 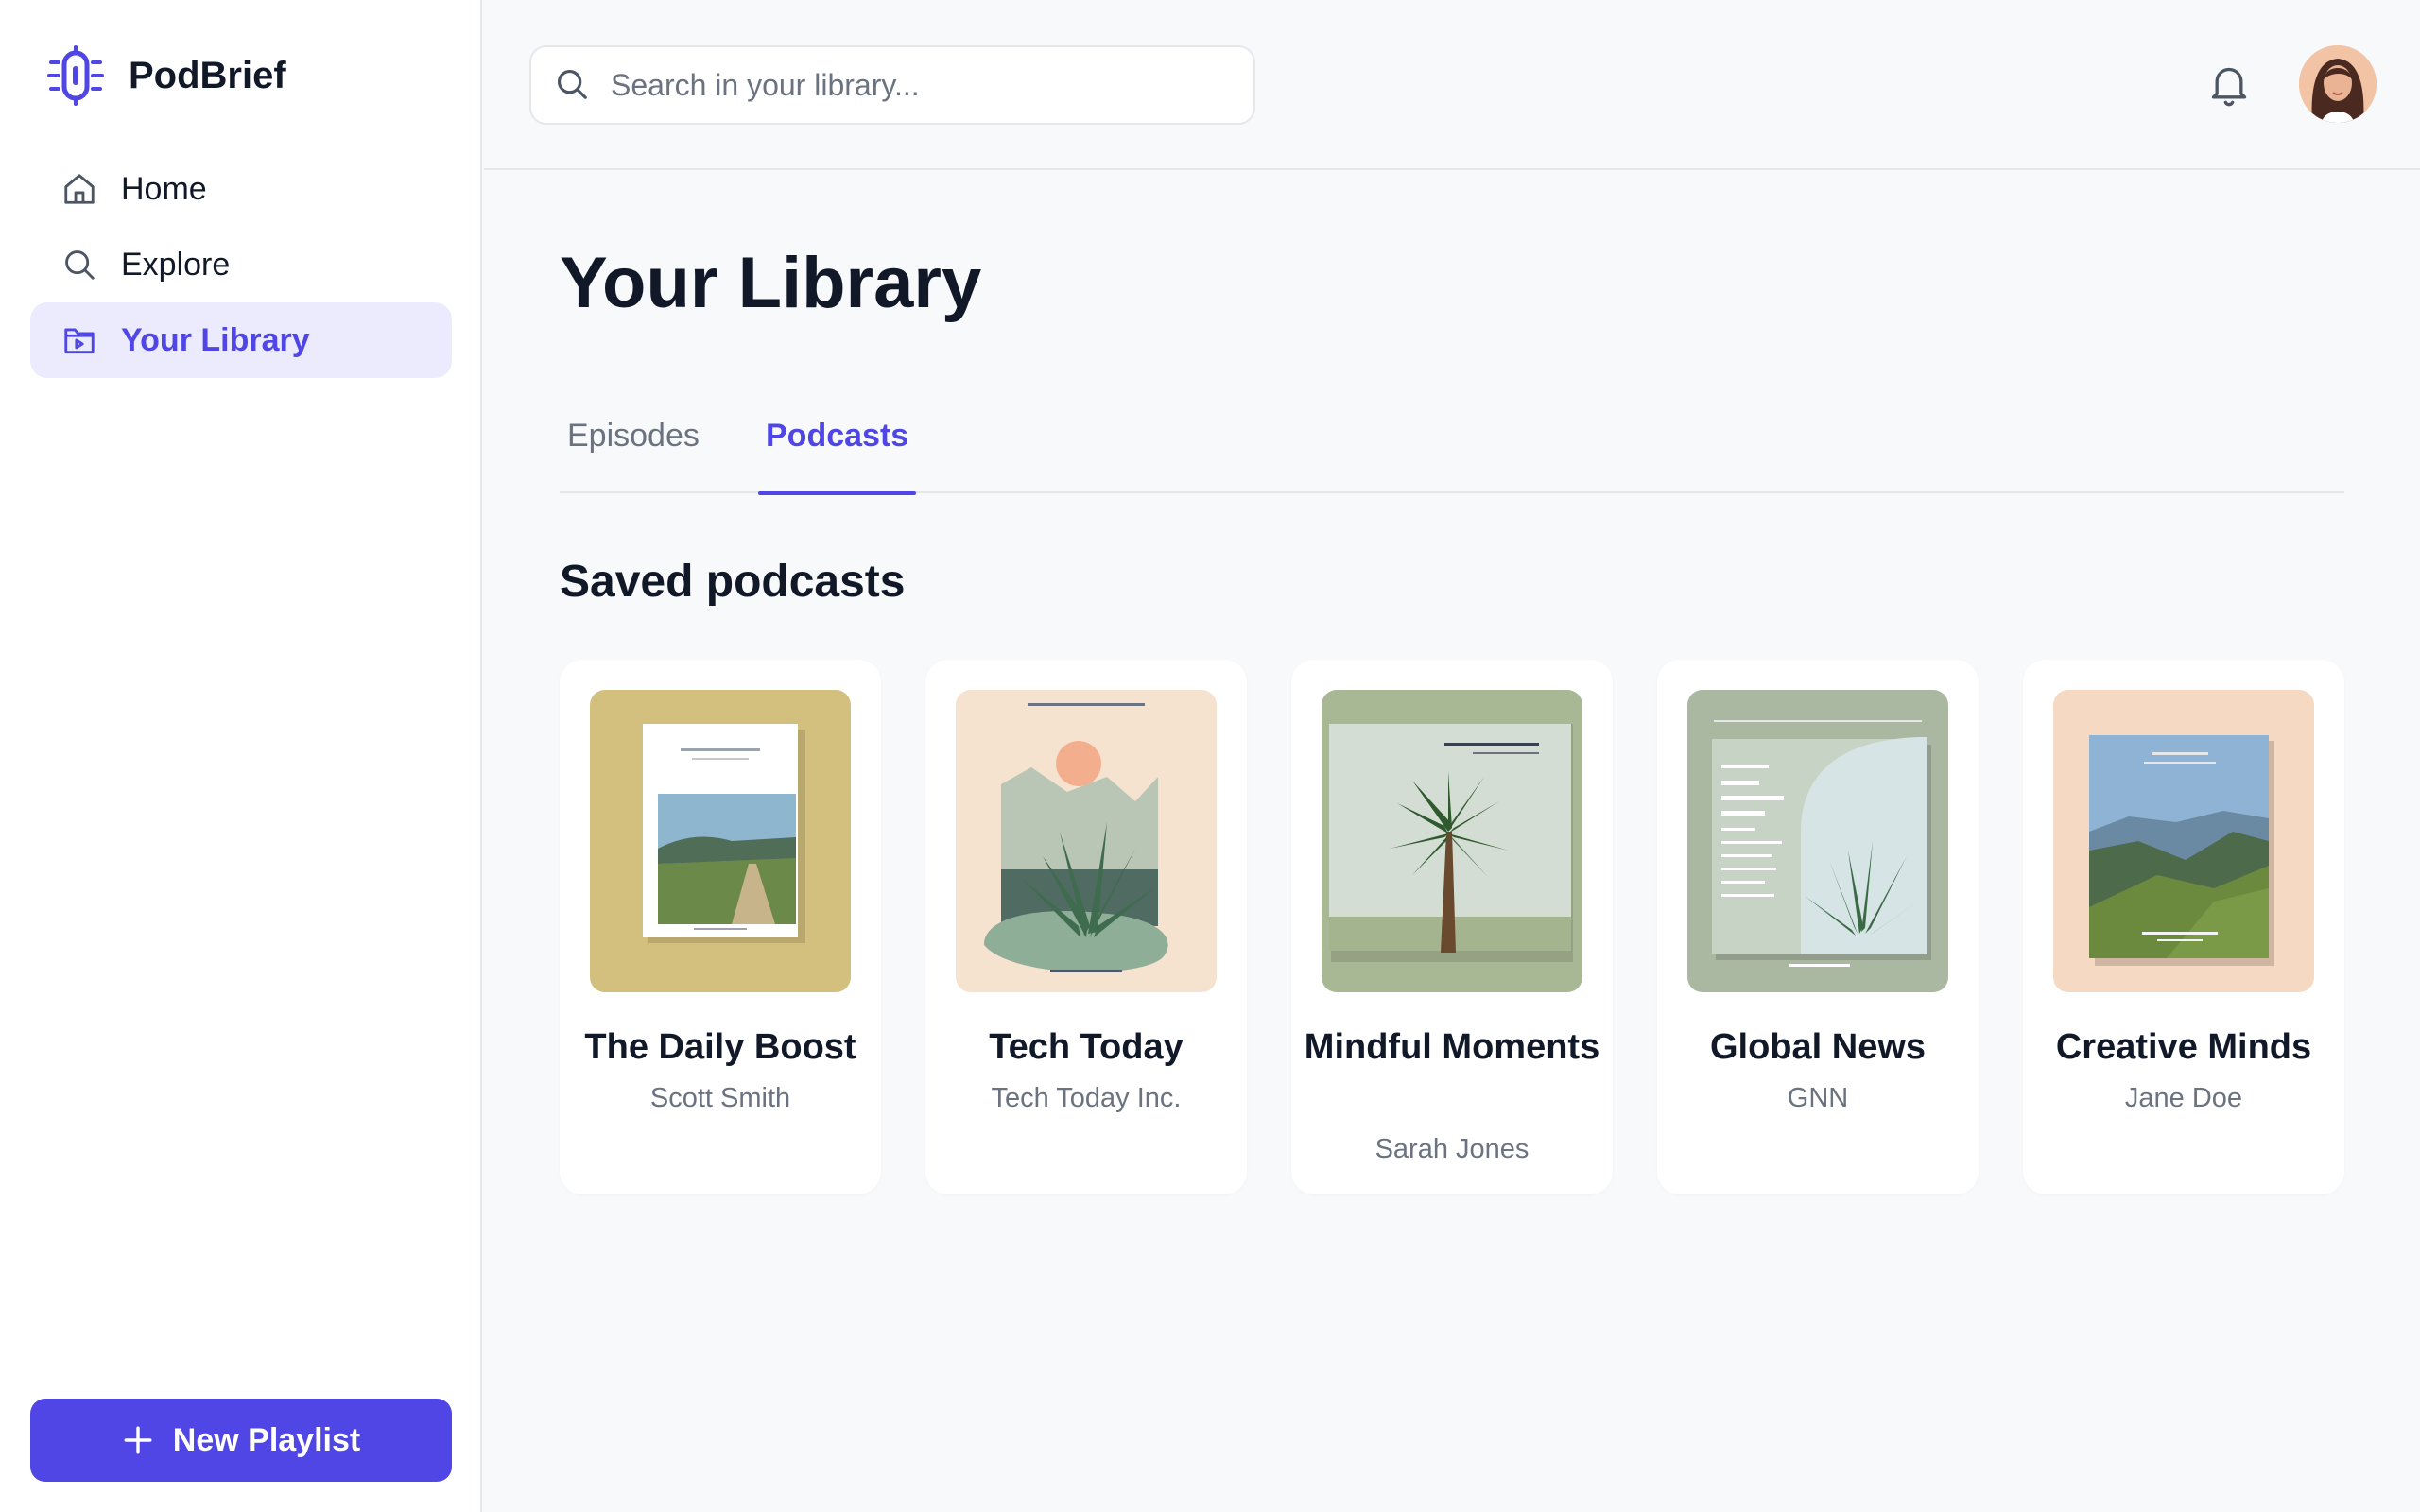 I want to click on podcast-card: Tech Today Tech Today Inc., so click(x=1086, y=927).